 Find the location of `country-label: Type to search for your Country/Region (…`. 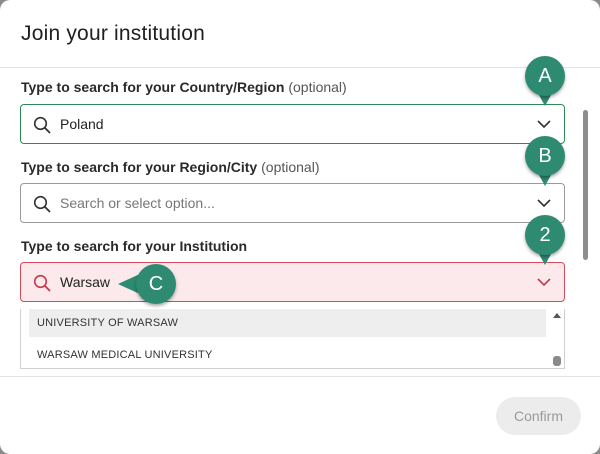

country-label: Type to search for your Country/Region (… is located at coordinates (184, 87).